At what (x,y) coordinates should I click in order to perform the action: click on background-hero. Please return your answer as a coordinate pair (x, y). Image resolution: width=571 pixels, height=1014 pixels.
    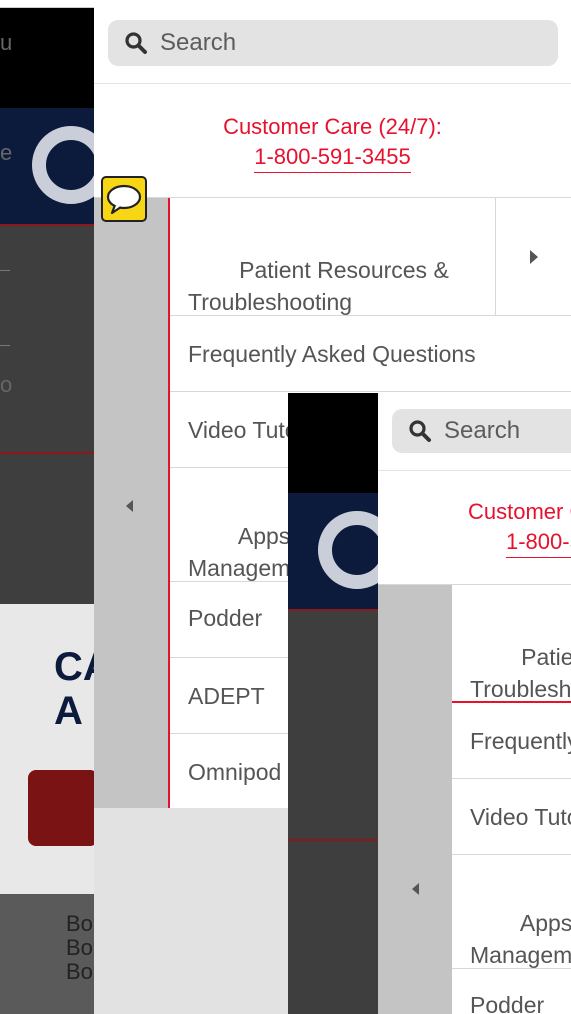
    Looking at the image, I should click on (55, 166).